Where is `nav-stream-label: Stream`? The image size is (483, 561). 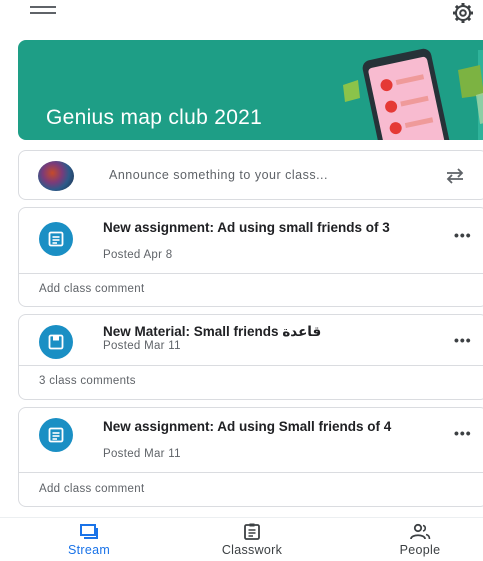
nav-stream-label: Stream is located at coordinates (89, 550).